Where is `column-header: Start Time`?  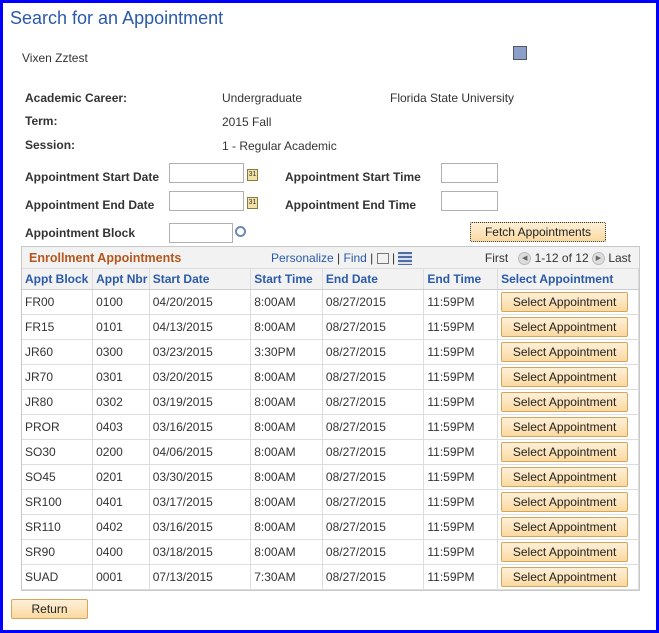 column-header: Start Time is located at coordinates (286, 279).